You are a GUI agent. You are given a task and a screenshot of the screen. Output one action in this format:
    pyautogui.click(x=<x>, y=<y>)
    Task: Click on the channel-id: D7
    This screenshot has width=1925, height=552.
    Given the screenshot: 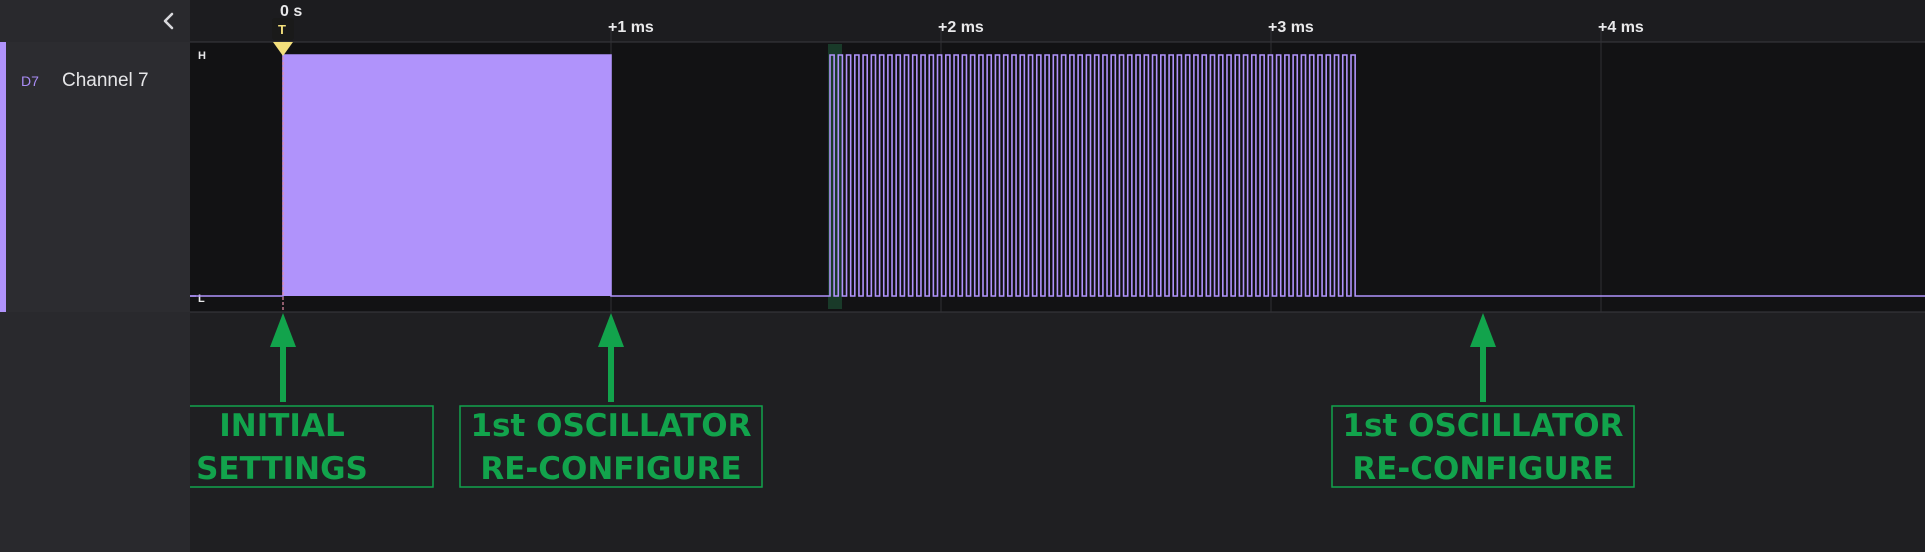 What is the action you would take?
    pyautogui.click(x=30, y=81)
    